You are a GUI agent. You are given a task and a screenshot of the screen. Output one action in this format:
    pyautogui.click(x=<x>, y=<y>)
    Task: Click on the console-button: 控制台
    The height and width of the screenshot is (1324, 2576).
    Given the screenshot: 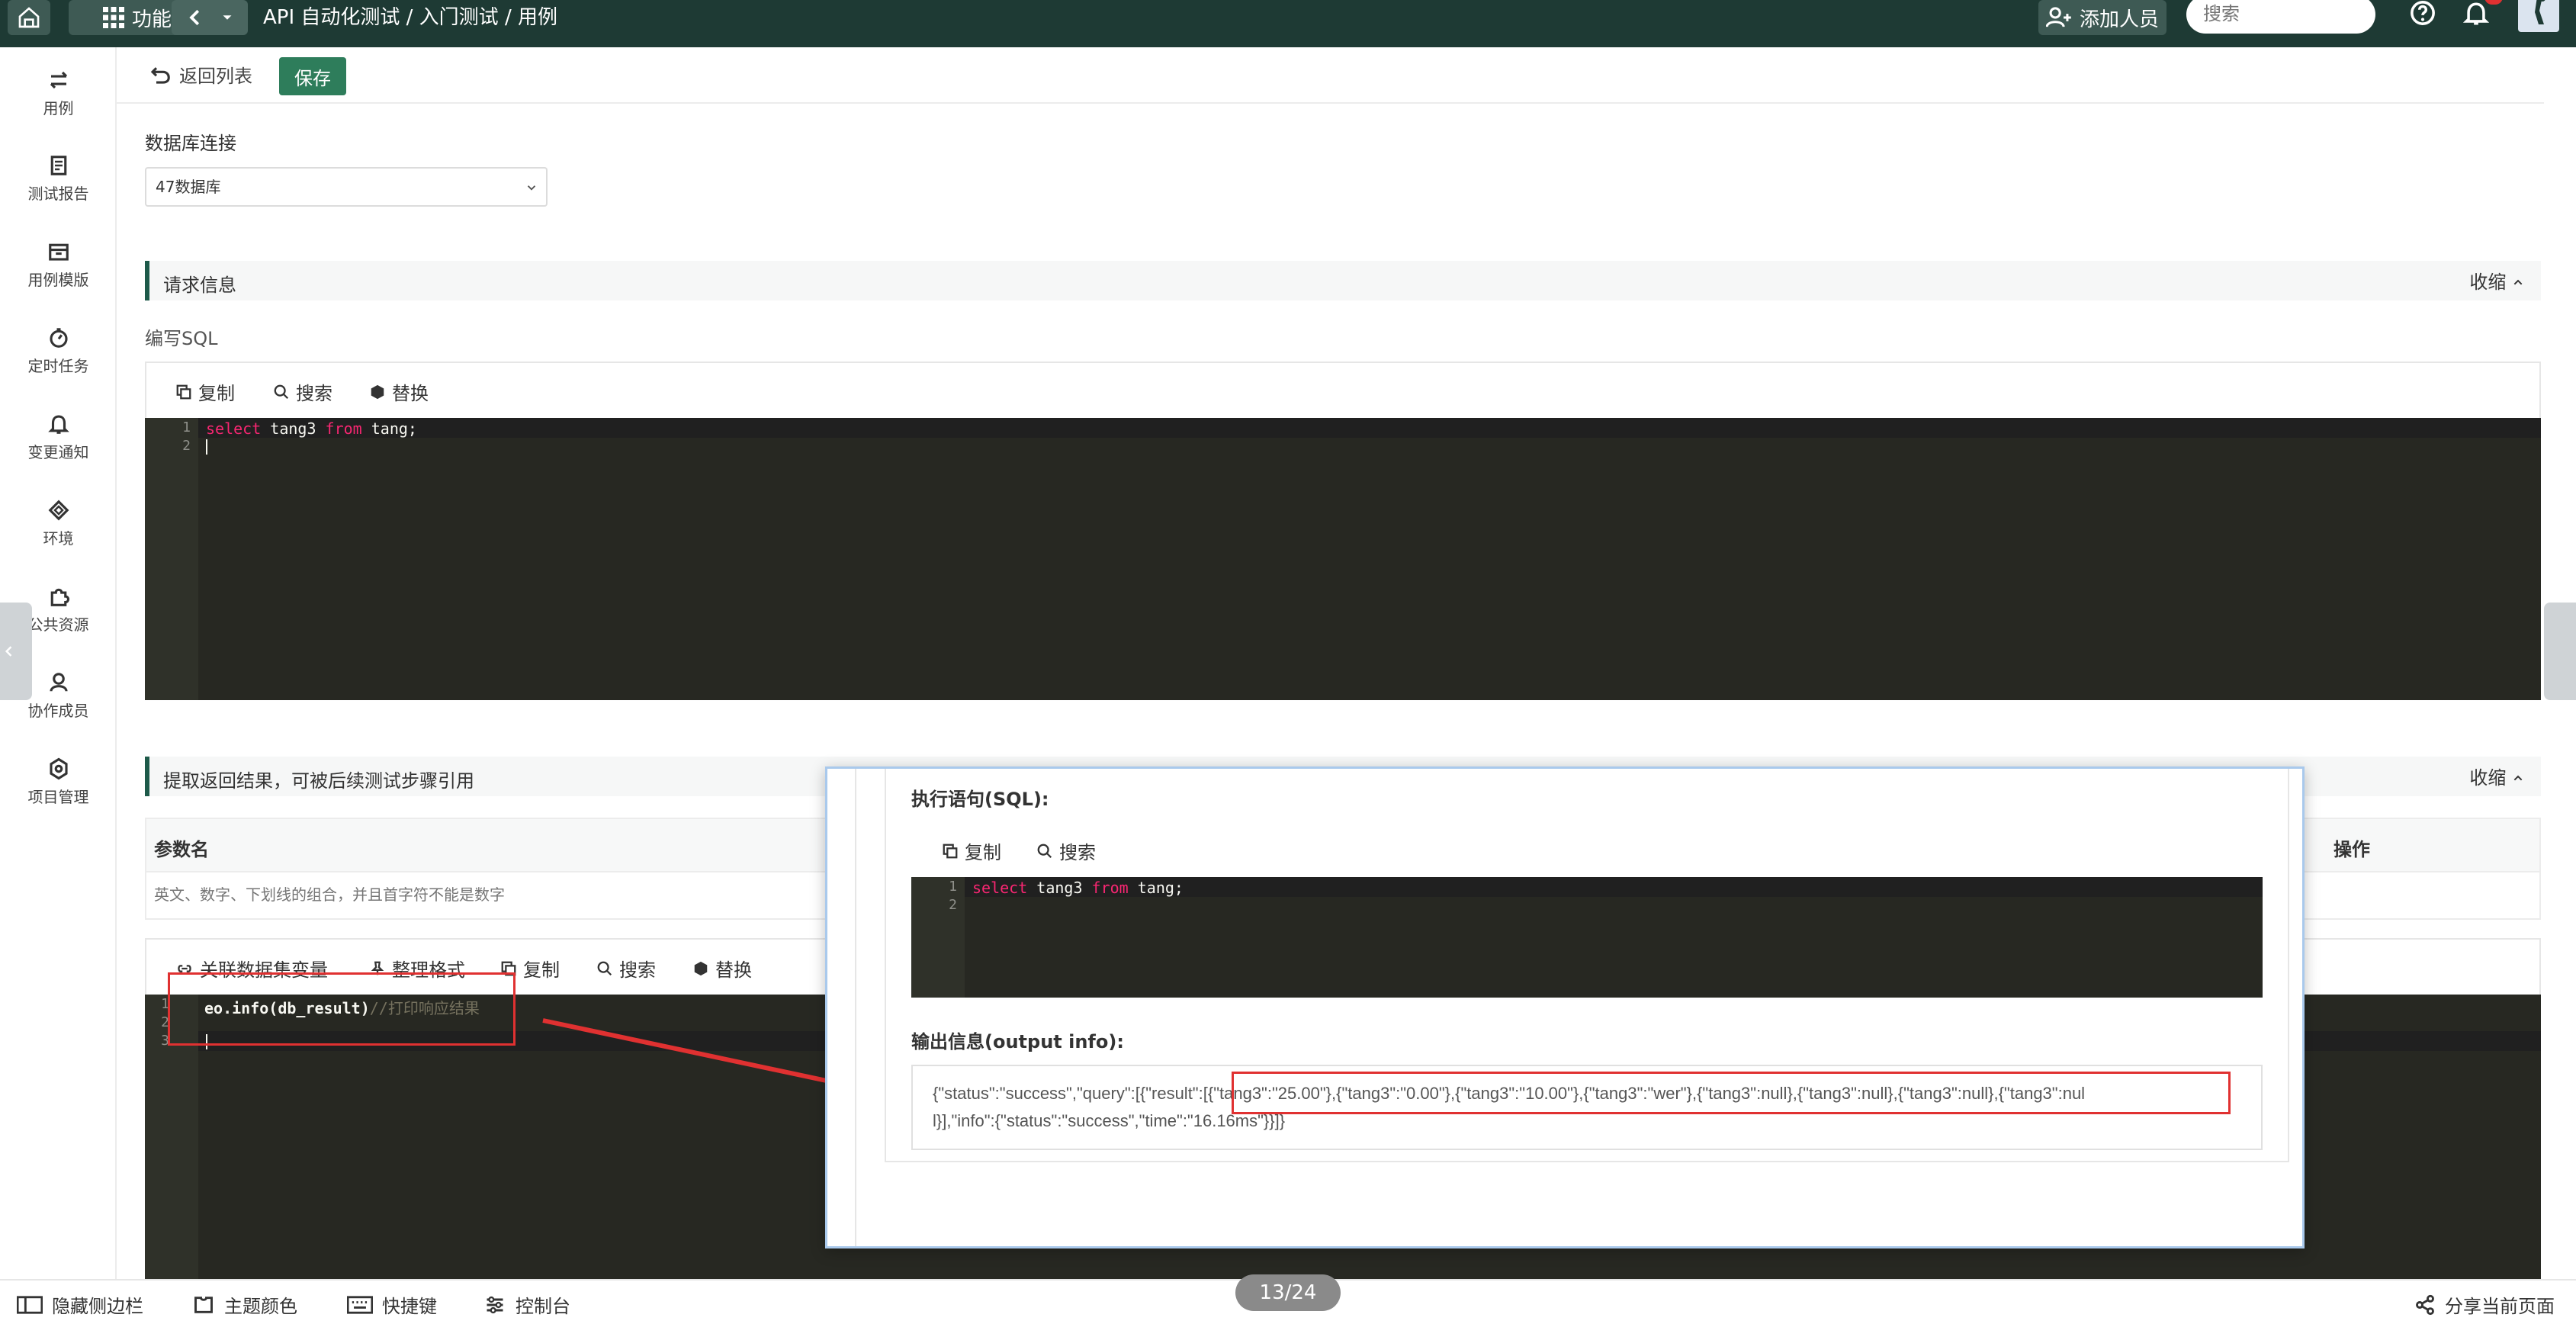 What is the action you would take?
    pyautogui.click(x=526, y=1304)
    